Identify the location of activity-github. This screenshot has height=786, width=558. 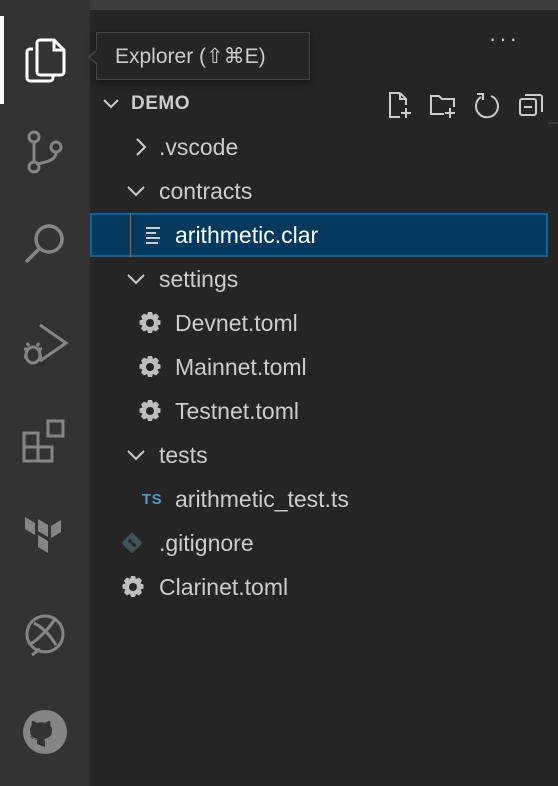
(45, 732).